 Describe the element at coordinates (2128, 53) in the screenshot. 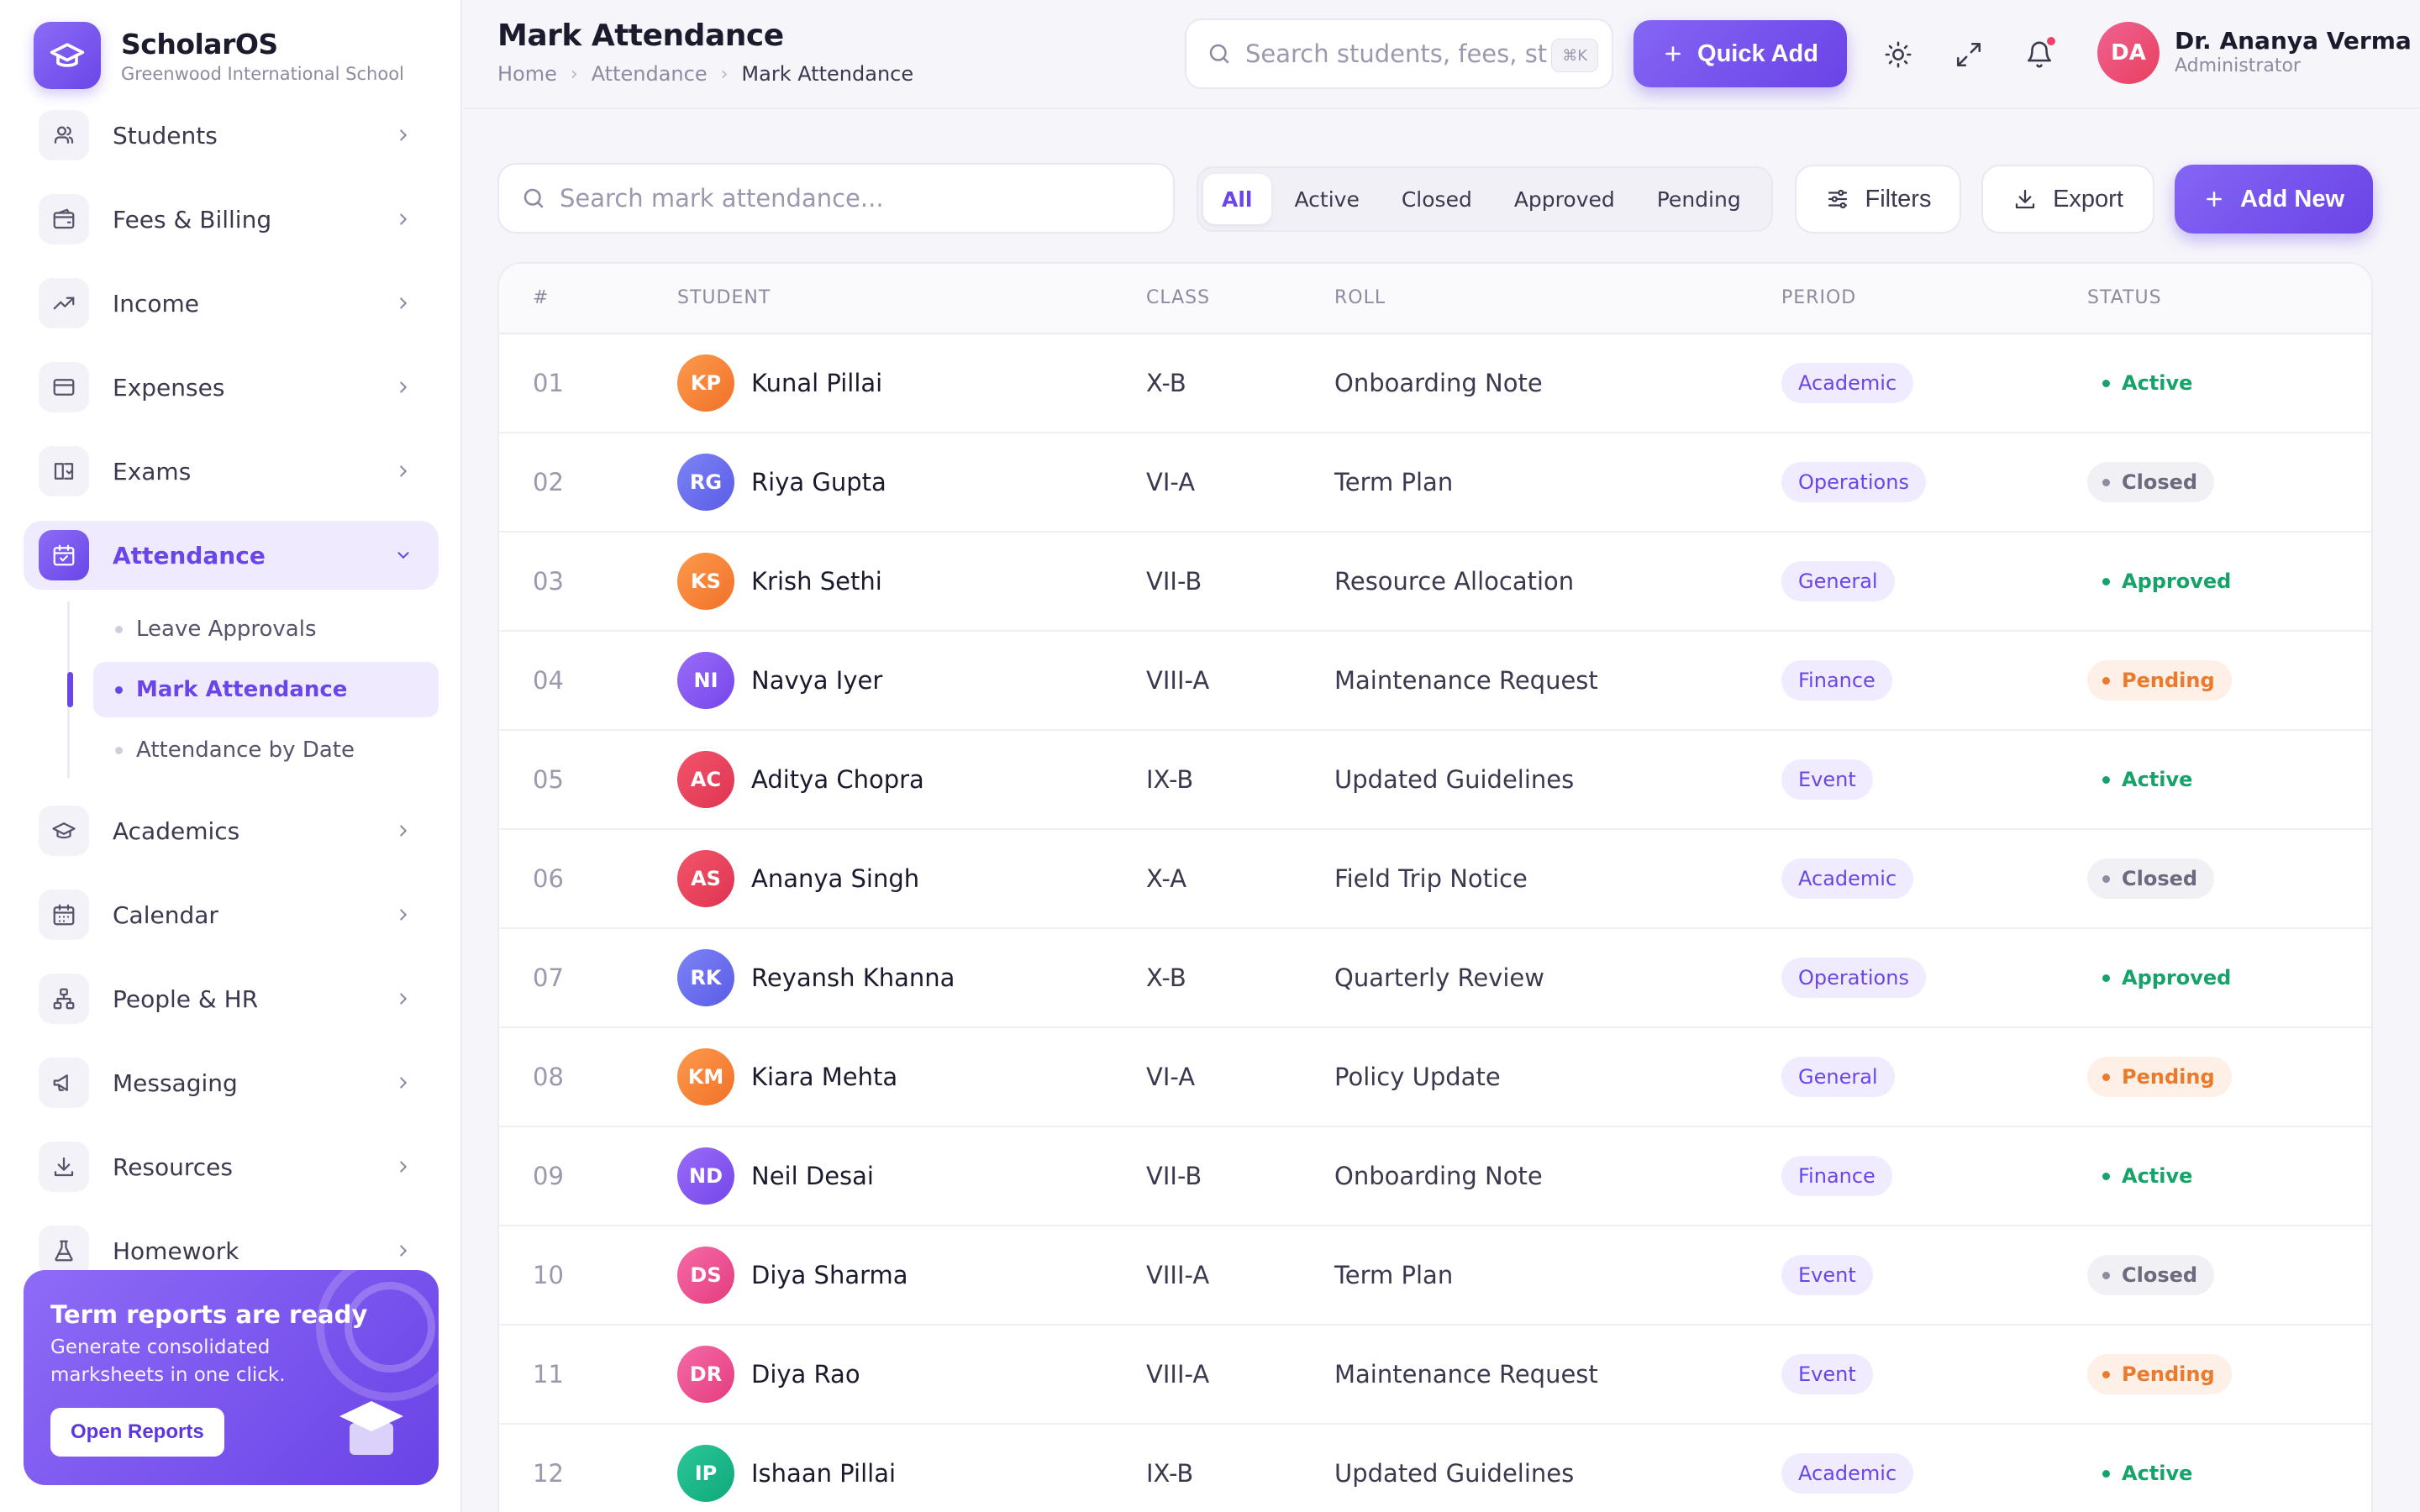

I see `avatar: DA` at that location.